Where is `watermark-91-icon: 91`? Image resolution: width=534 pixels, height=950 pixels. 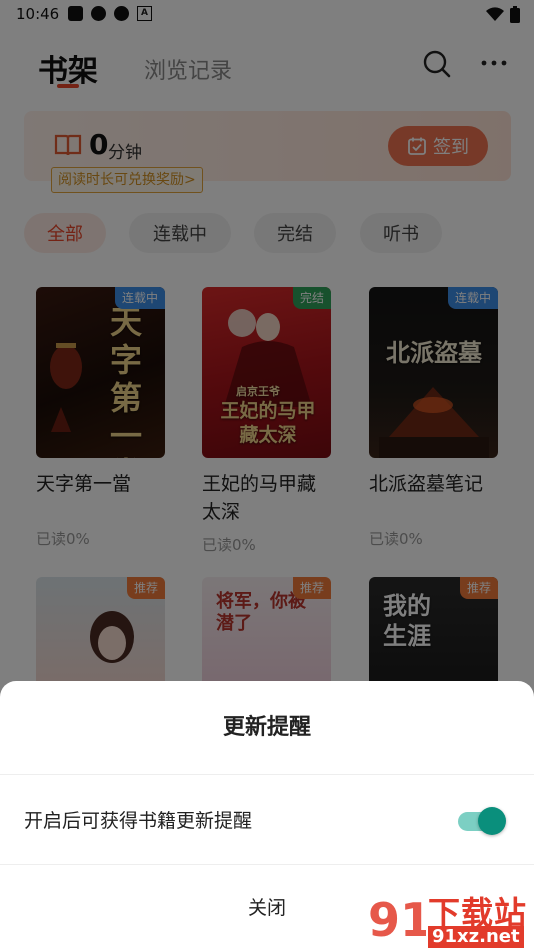 watermark-91-icon: 91 is located at coordinates (397, 920).